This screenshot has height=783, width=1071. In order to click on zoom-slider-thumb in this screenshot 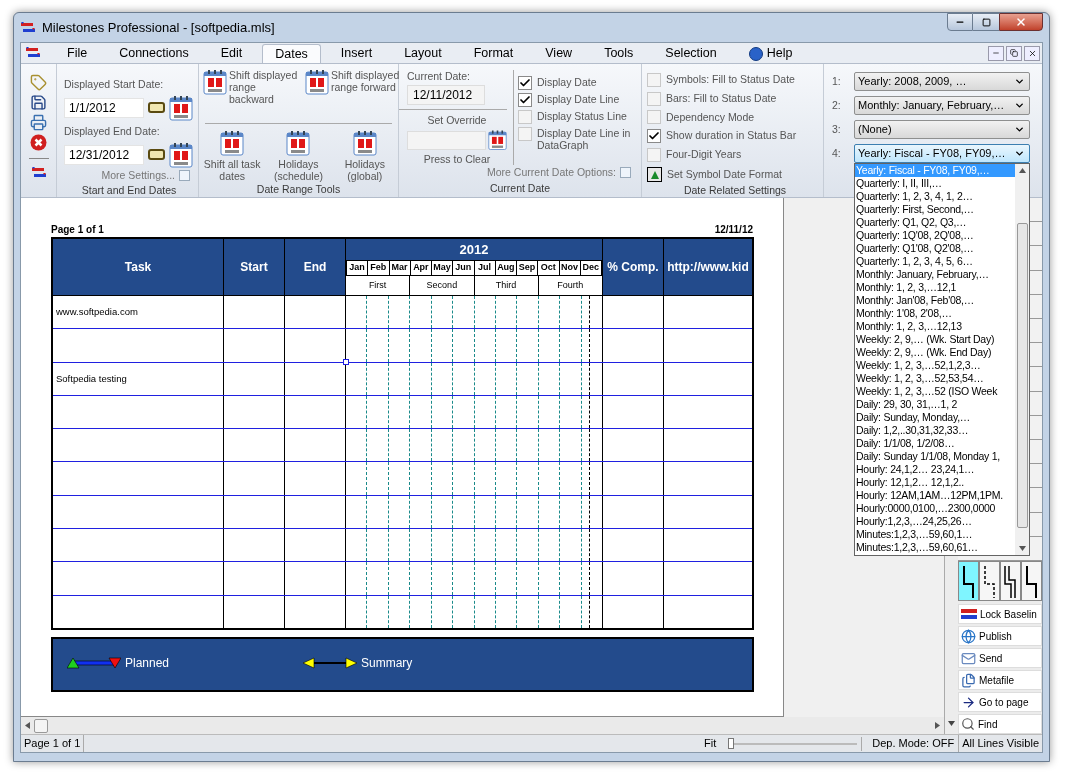, I will do `click(731, 743)`.